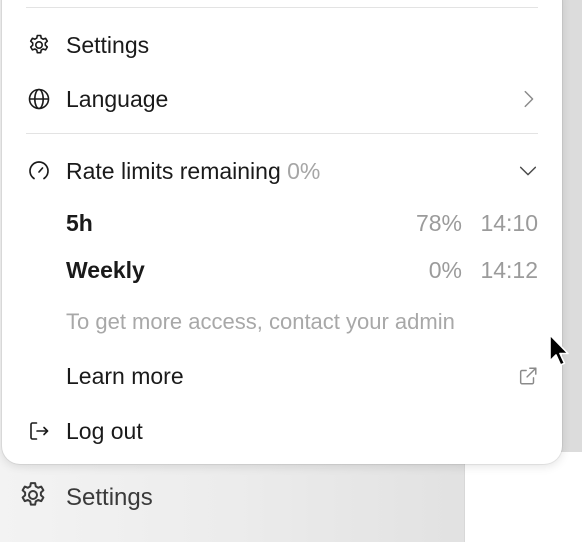 Image resolution: width=582 pixels, height=542 pixels. Describe the element at coordinates (125, 375) in the screenshot. I see `menu-item-learn-more-label: Learn more` at that location.